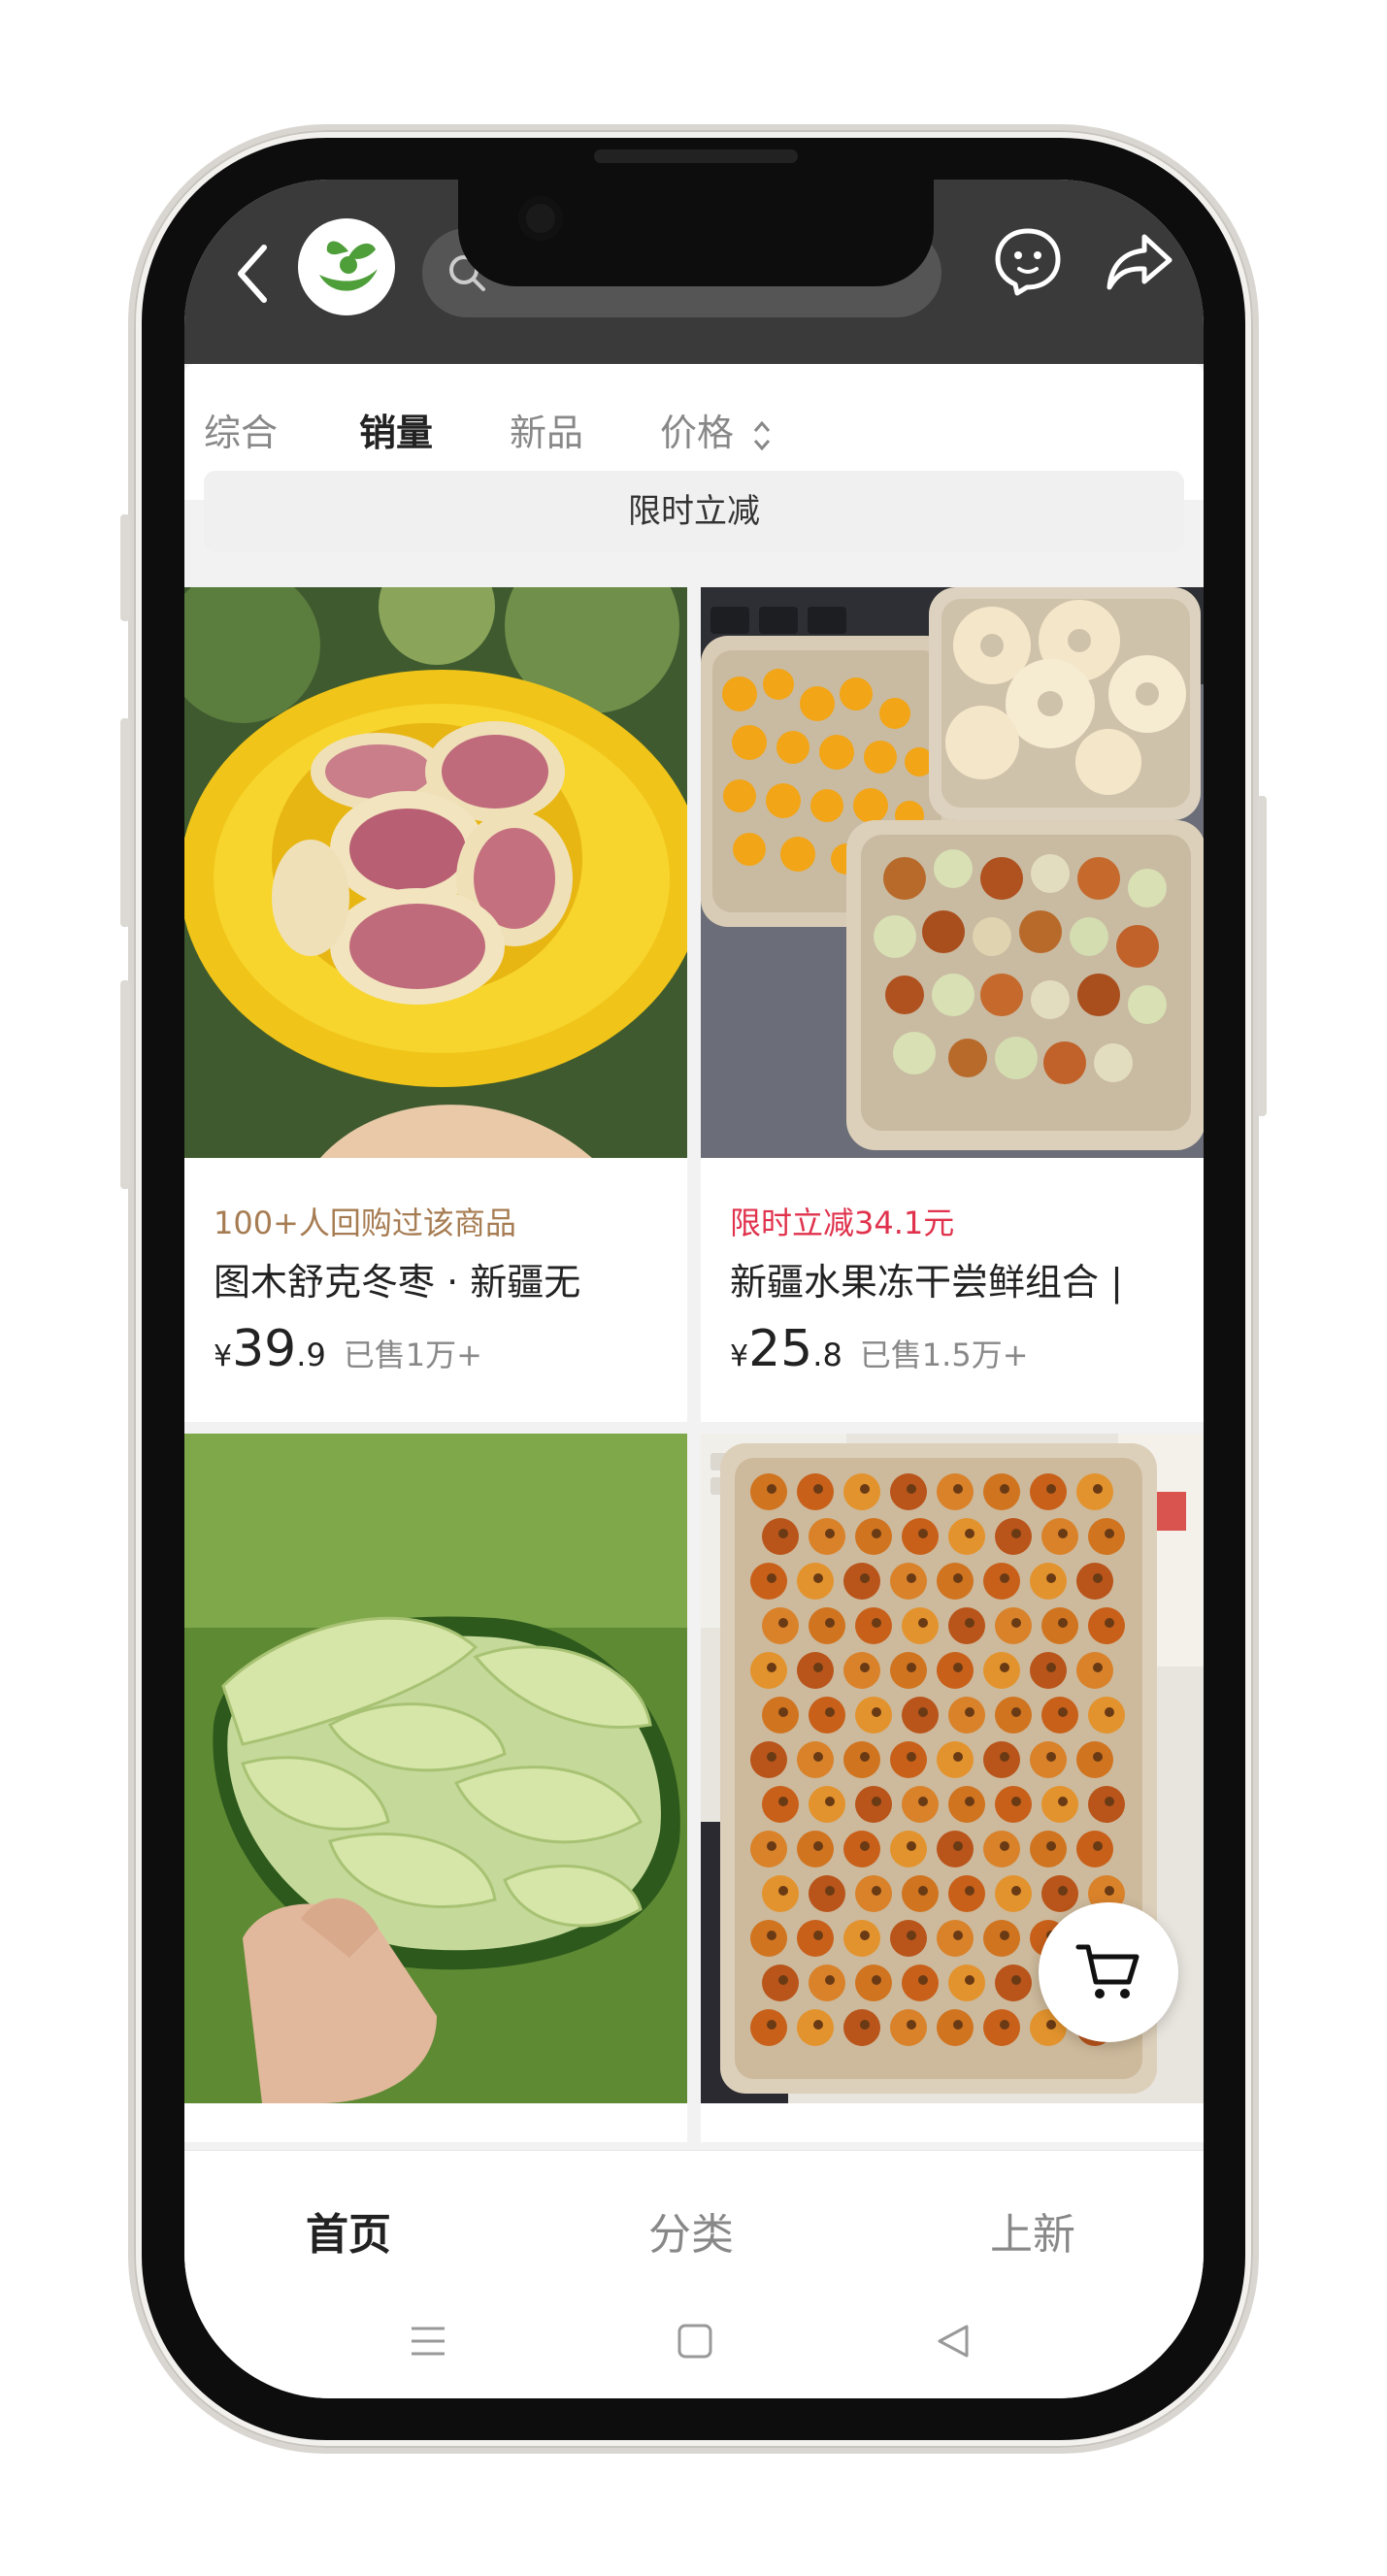 The image size is (1387, 2576). Describe the element at coordinates (547, 429) in the screenshot. I see `tab-new: 新品` at that location.